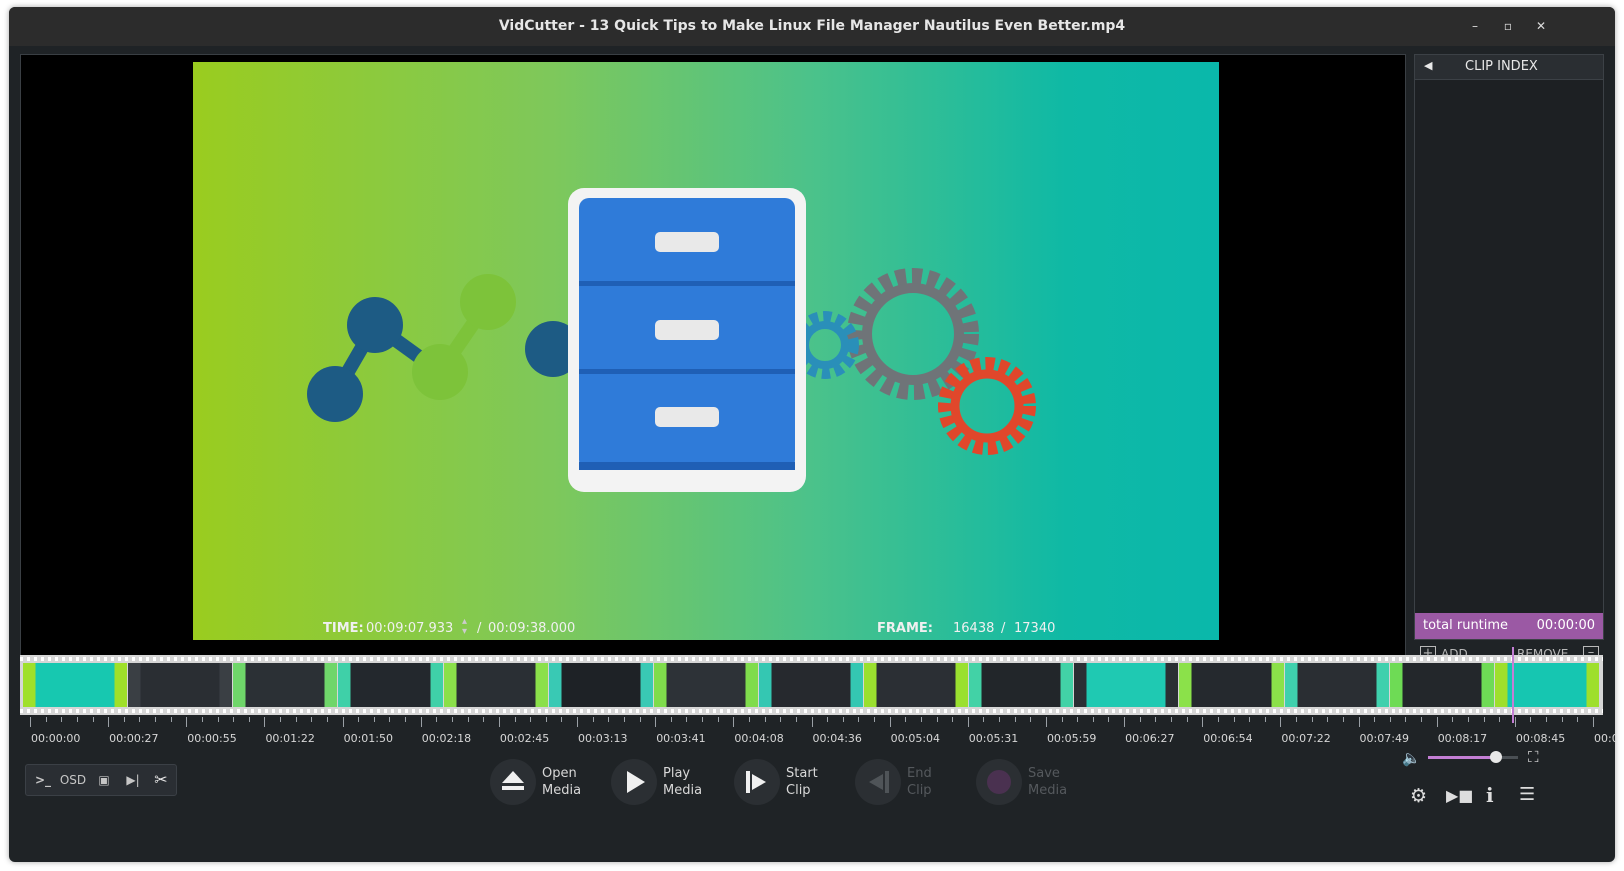 This screenshot has height=871, width=1624. I want to click on volume-icon: 🔈, so click(1411, 758).